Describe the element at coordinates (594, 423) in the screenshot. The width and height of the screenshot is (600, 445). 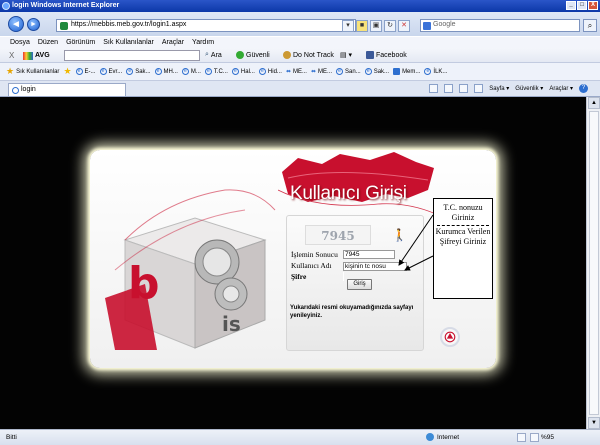
I see `scroll-down-icon: ▼` at that location.